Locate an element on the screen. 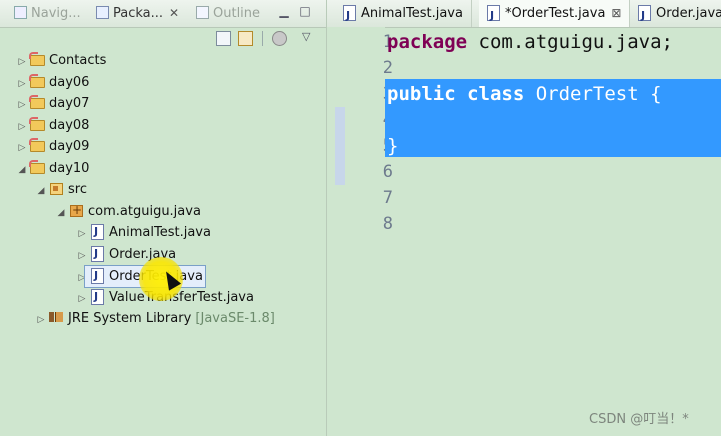 The width and height of the screenshot is (721, 436). code-line-1: package com.atguigu.java; is located at coordinates (530, 42).